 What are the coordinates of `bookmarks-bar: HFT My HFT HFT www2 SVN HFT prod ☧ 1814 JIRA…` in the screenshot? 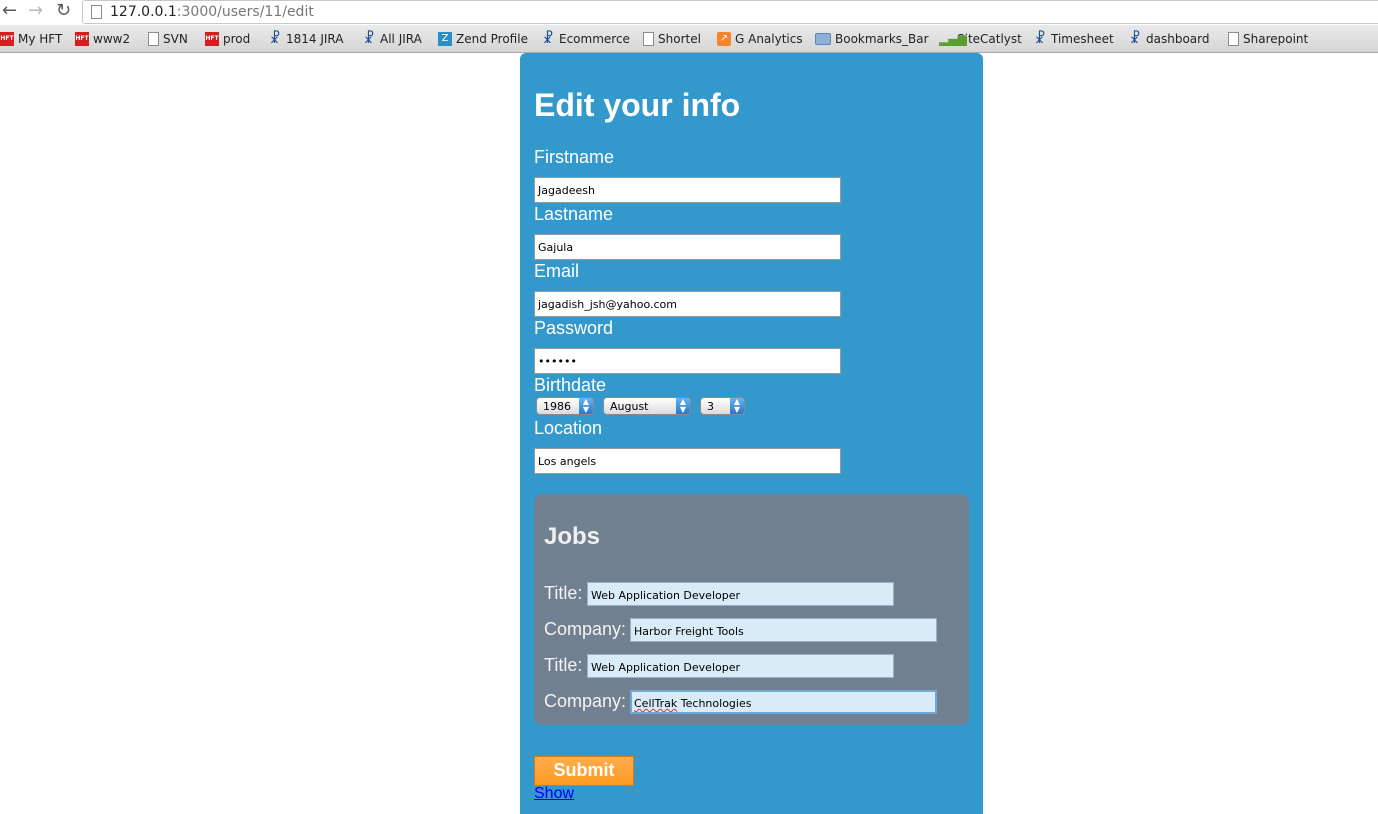 It's located at (689, 39).